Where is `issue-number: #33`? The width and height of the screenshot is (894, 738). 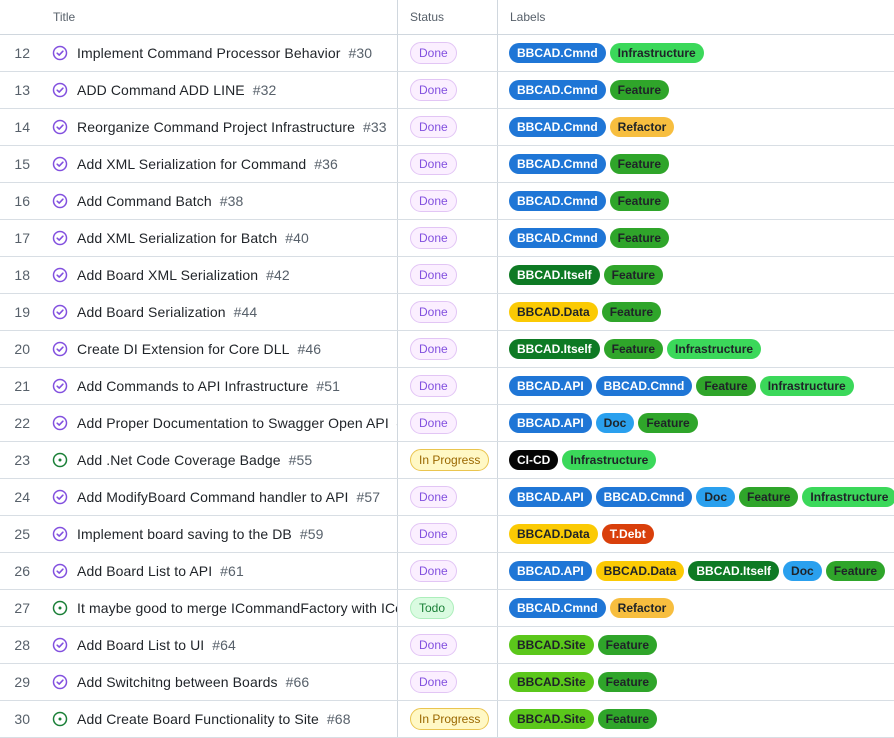
issue-number: #33 is located at coordinates (375, 127).